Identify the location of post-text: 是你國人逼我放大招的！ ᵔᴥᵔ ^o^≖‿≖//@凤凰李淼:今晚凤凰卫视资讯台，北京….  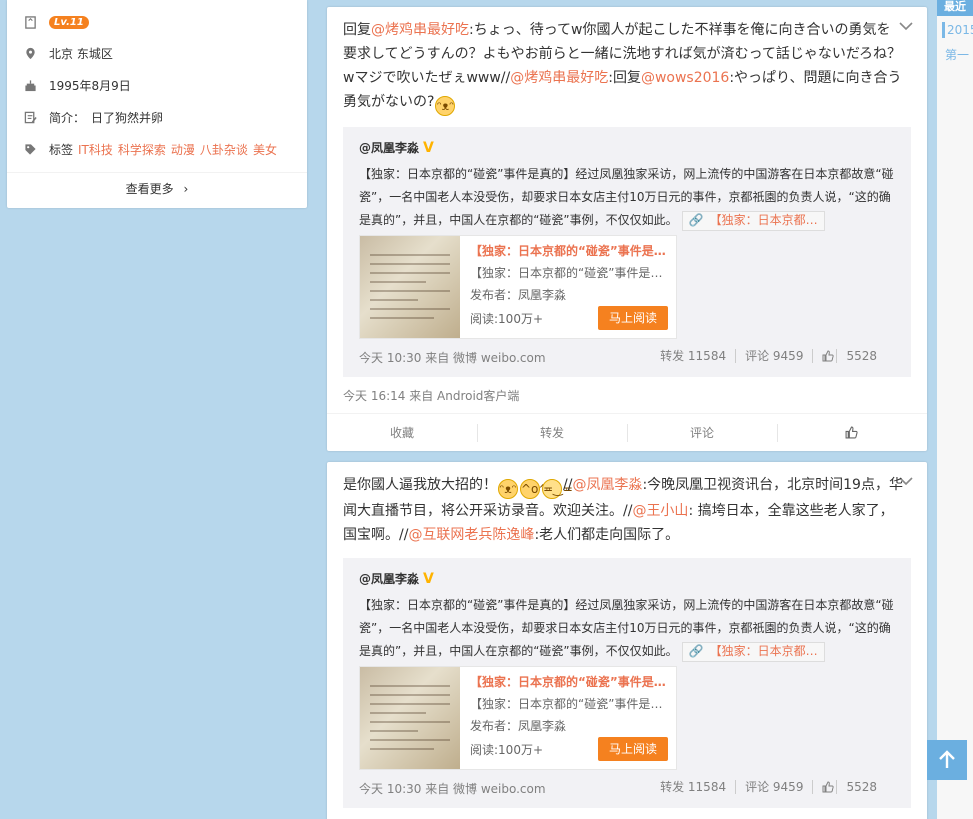
(623, 510).